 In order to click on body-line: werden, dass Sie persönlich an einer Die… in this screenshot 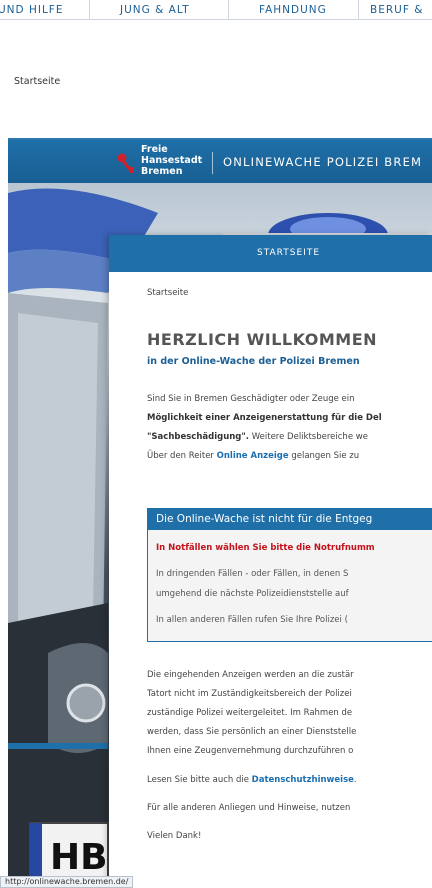, I will do `click(252, 732)`.